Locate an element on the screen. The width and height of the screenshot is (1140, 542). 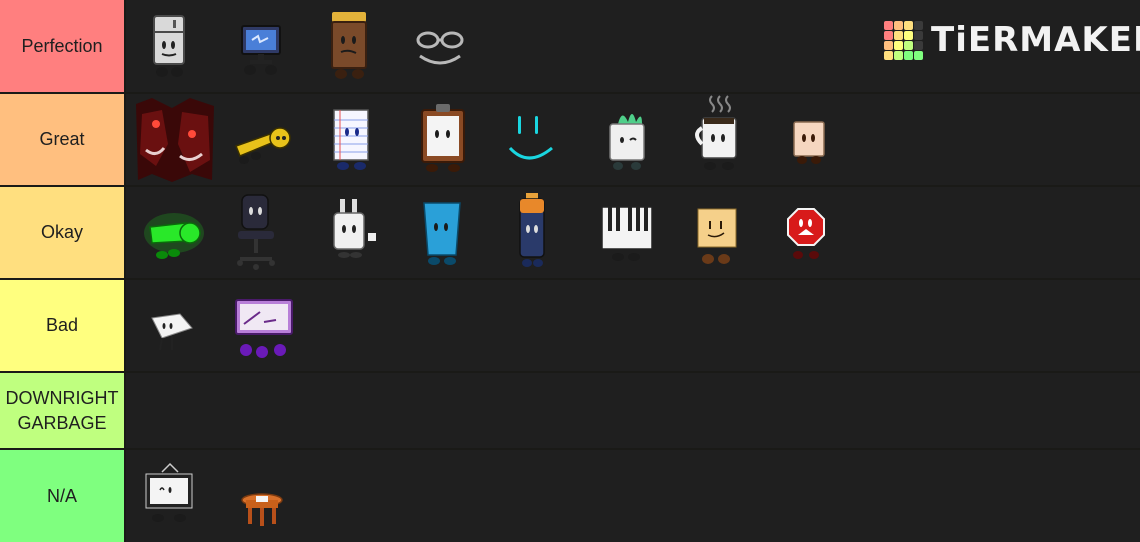
paper-bag-character-icon is located at coordinates (812, 139).